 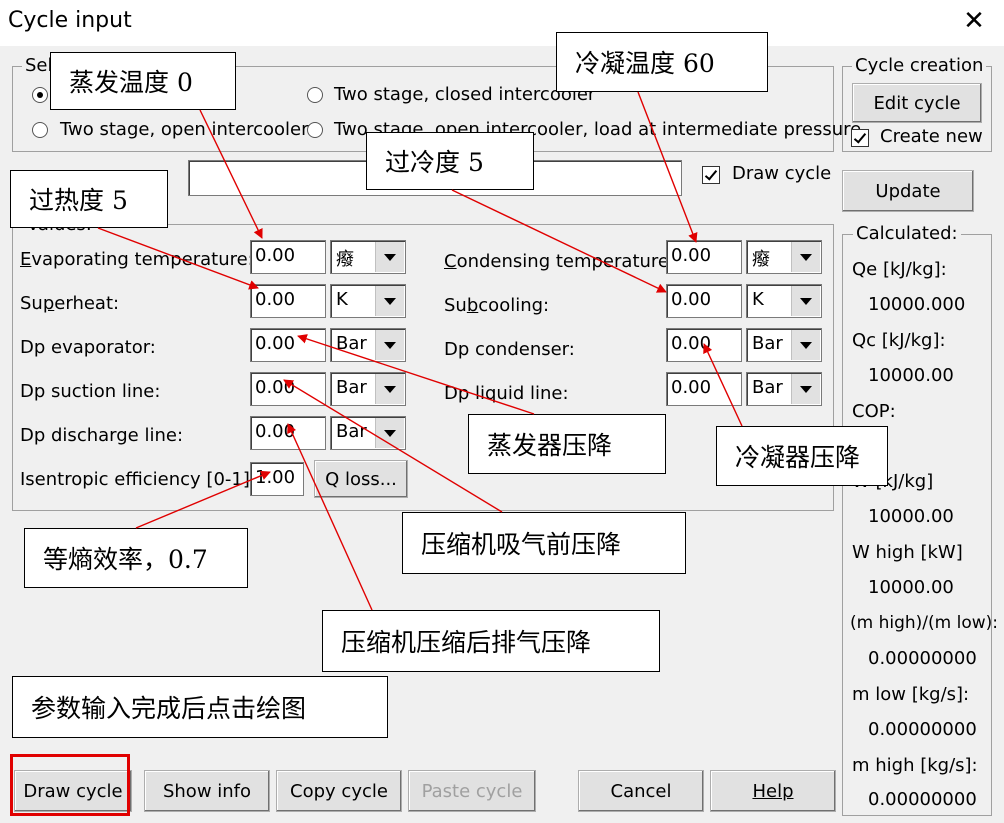 What do you see at coordinates (184, 129) in the screenshot?
I see `radio-two-stage-open-label: Two stage, open intercooler` at bounding box center [184, 129].